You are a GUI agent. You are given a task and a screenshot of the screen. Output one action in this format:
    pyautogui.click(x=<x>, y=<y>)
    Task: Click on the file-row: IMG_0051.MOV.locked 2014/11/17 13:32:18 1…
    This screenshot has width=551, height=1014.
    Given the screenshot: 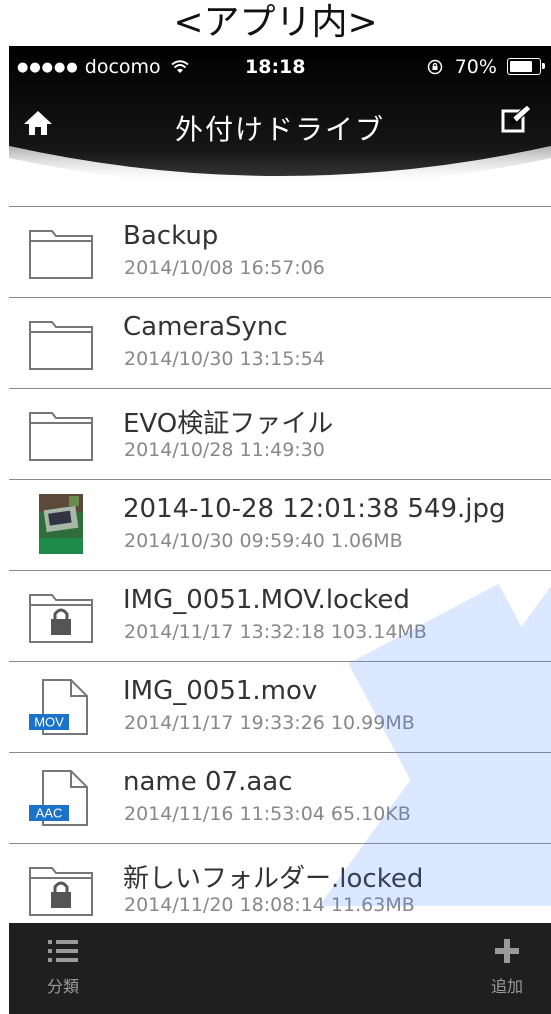 What is the action you would take?
    pyautogui.click(x=280, y=615)
    